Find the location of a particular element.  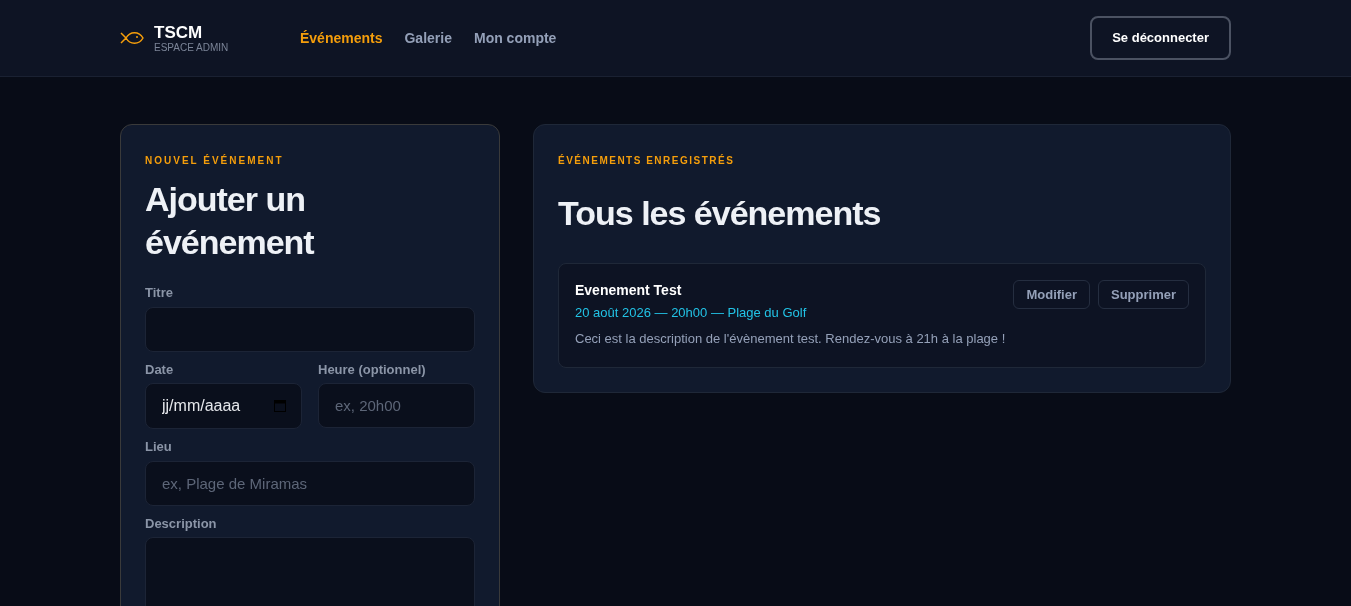

list-title: Tous les événements is located at coordinates (720, 213).